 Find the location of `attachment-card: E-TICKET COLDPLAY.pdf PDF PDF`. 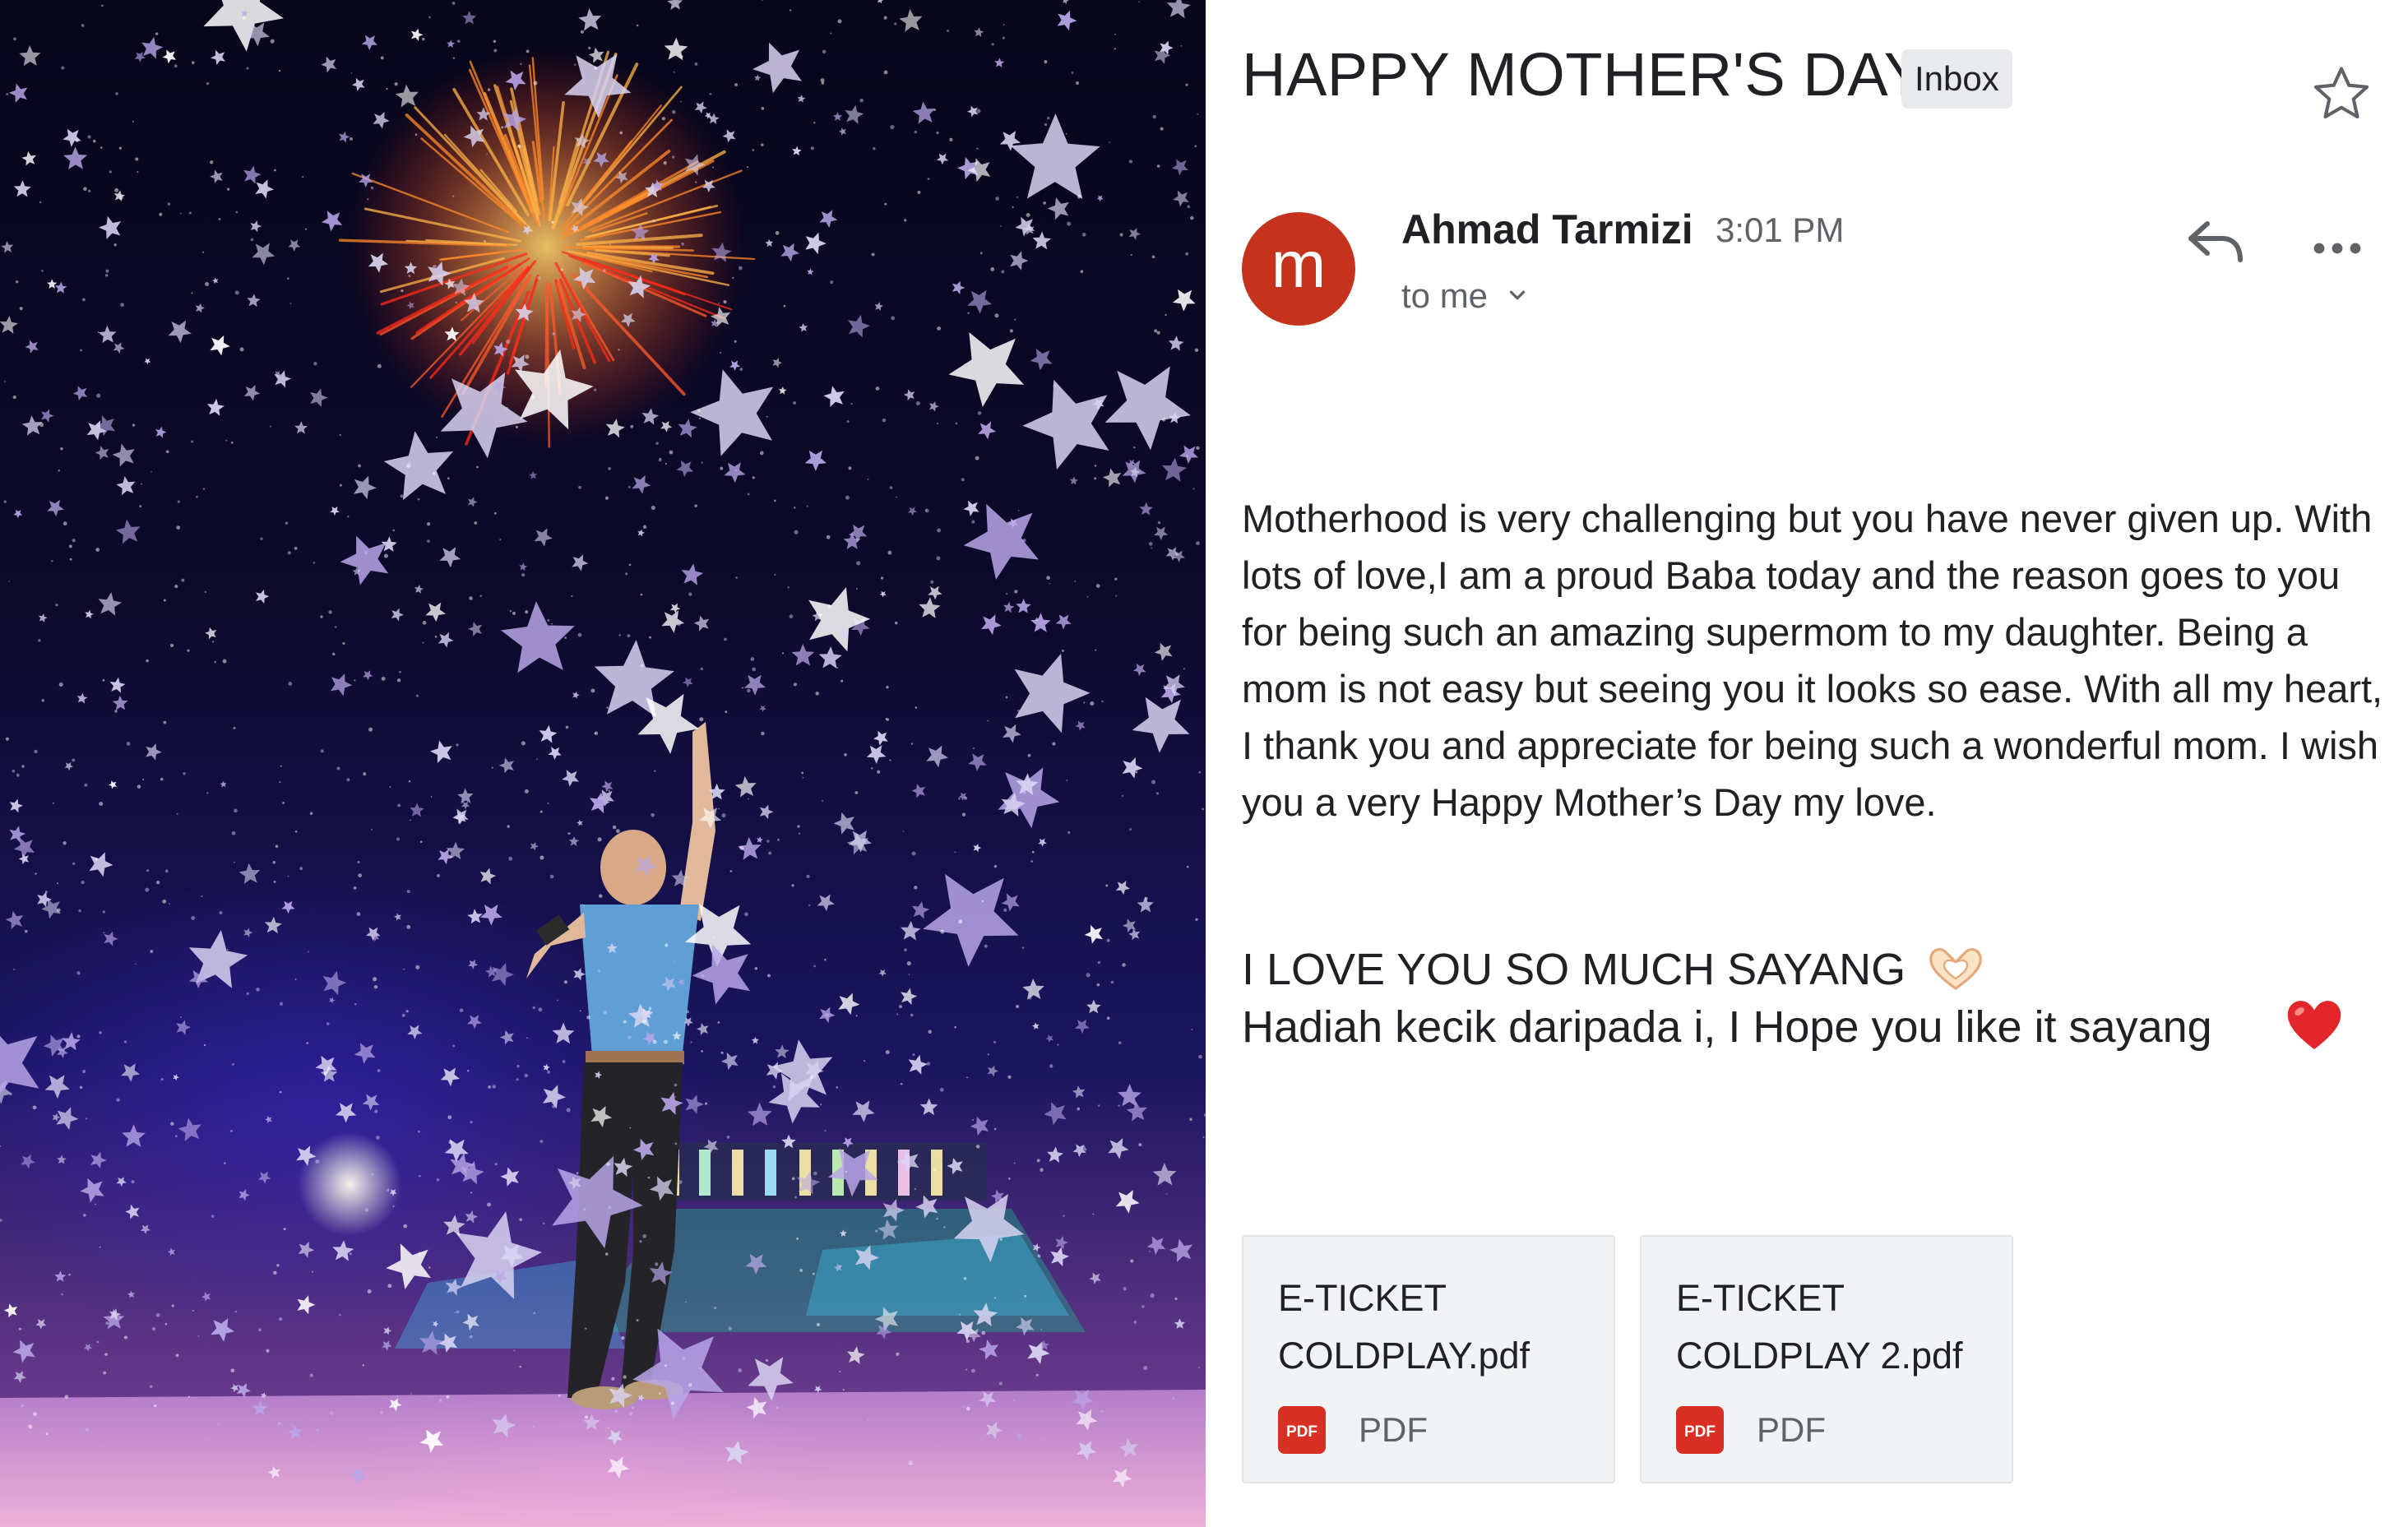

attachment-card: E-TICKET COLDPLAY.pdf PDF PDF is located at coordinates (1428, 1359).